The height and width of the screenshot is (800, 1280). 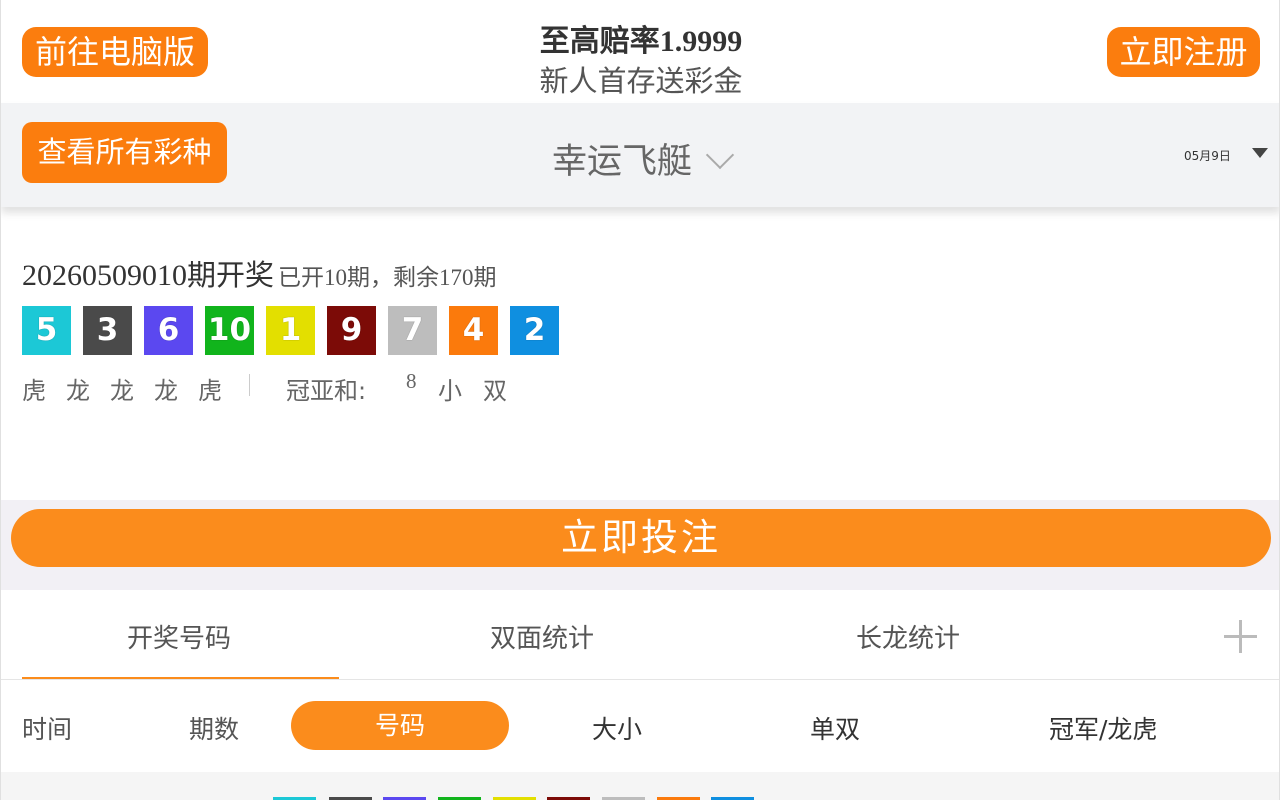 I want to click on chevron-down-icon, so click(x=720, y=155).